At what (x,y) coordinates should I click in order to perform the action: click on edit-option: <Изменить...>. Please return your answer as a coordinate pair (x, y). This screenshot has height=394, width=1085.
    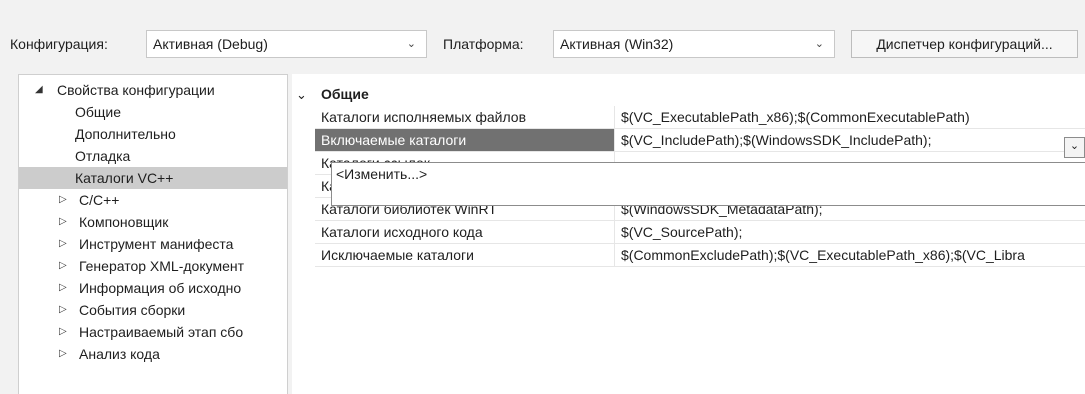
    Looking at the image, I should click on (381, 174).